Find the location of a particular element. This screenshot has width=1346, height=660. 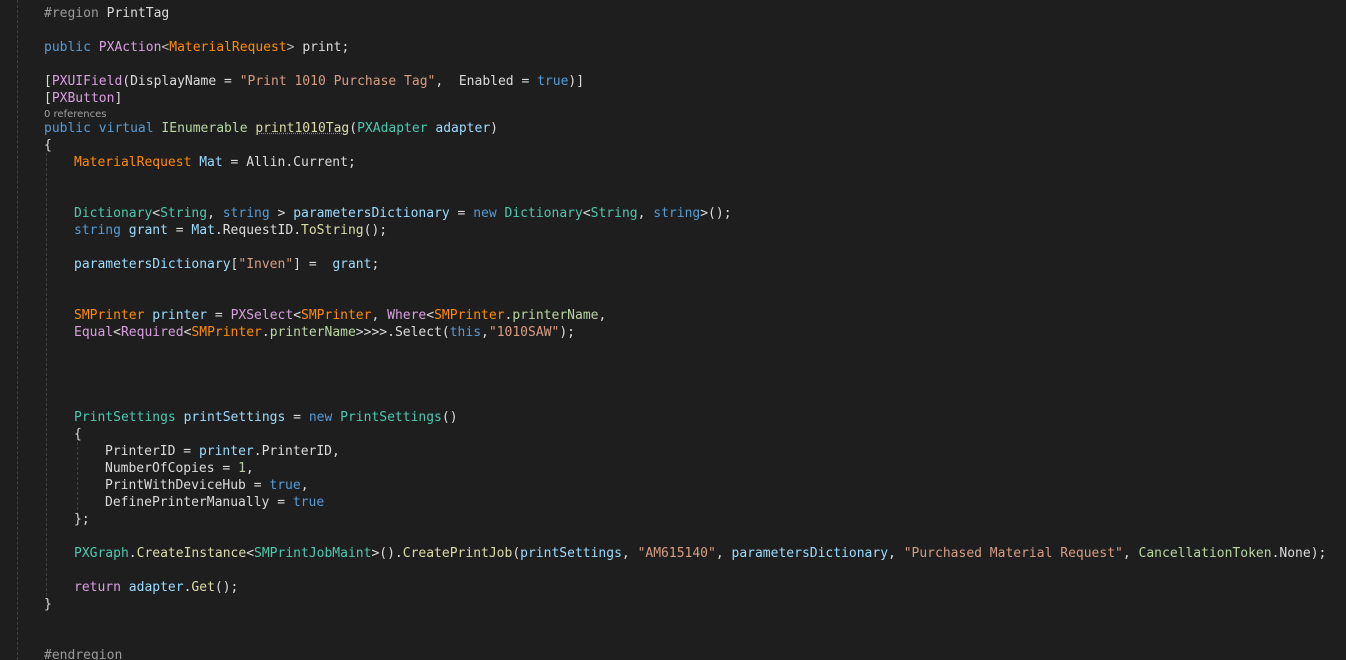

field-name: Allin is located at coordinates (266, 162).